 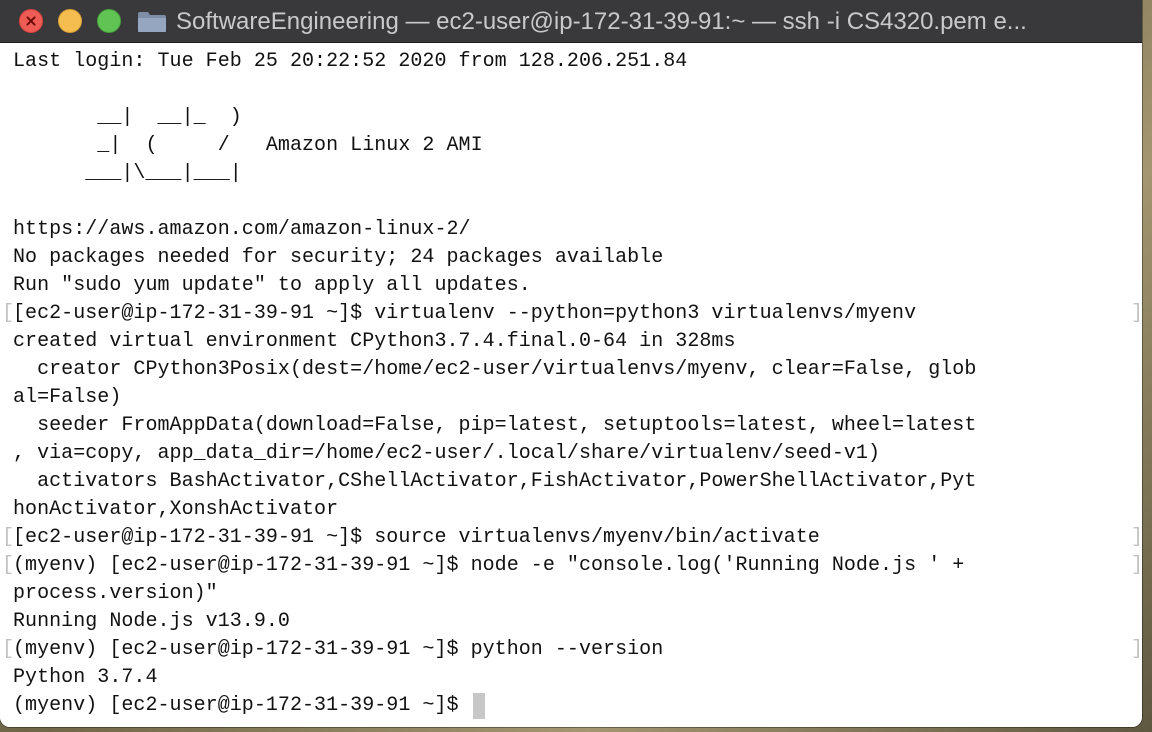 I want to click on folder-icon, so click(x=152, y=22).